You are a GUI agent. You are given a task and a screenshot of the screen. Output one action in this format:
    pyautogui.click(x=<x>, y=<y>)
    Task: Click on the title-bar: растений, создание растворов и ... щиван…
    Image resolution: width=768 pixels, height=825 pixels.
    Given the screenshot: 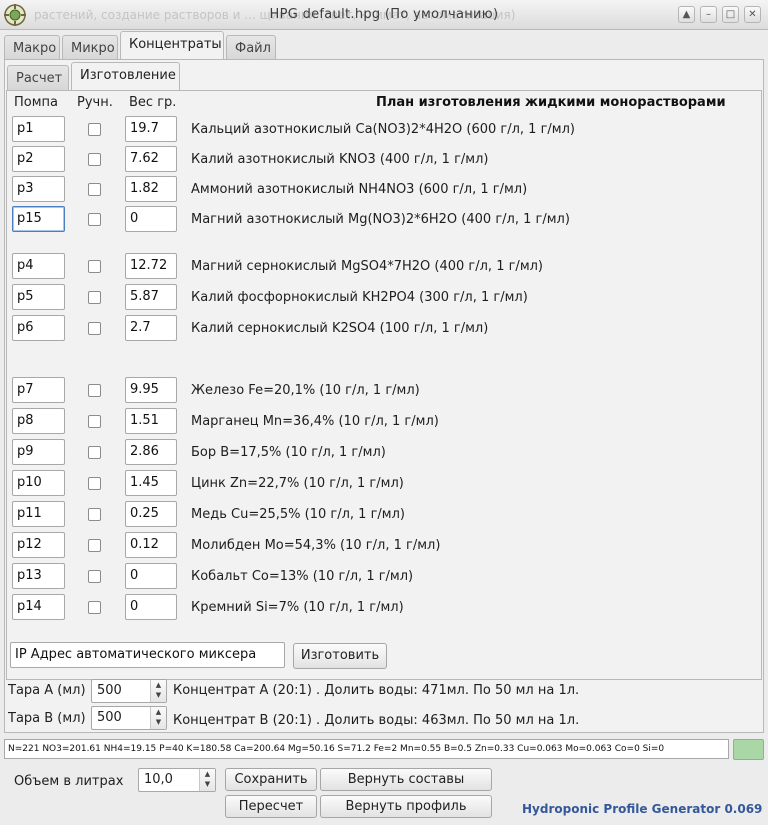 What is the action you would take?
    pyautogui.click(x=384, y=15)
    